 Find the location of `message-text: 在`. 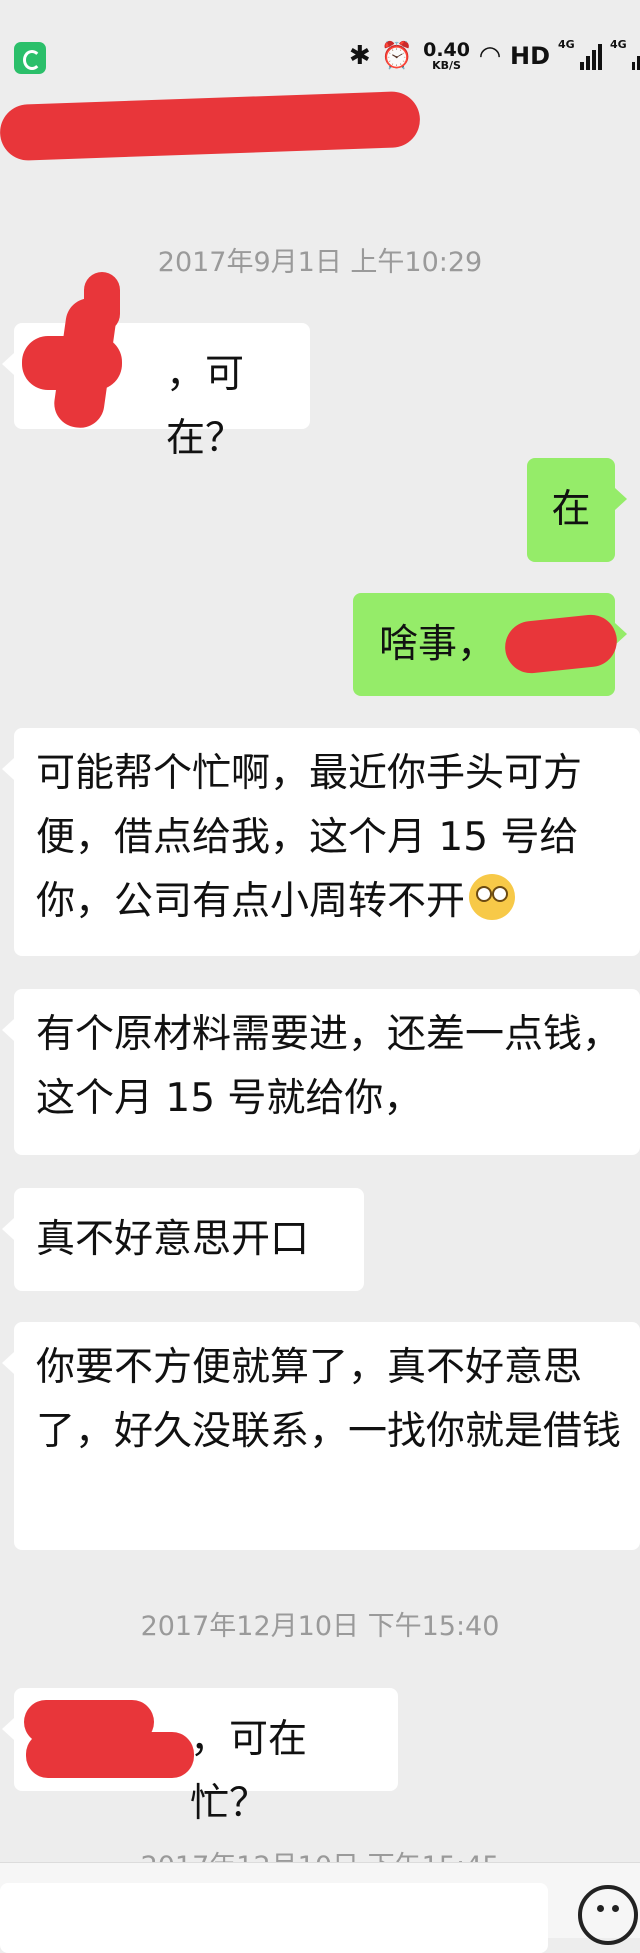

message-text: 在 is located at coordinates (571, 509).